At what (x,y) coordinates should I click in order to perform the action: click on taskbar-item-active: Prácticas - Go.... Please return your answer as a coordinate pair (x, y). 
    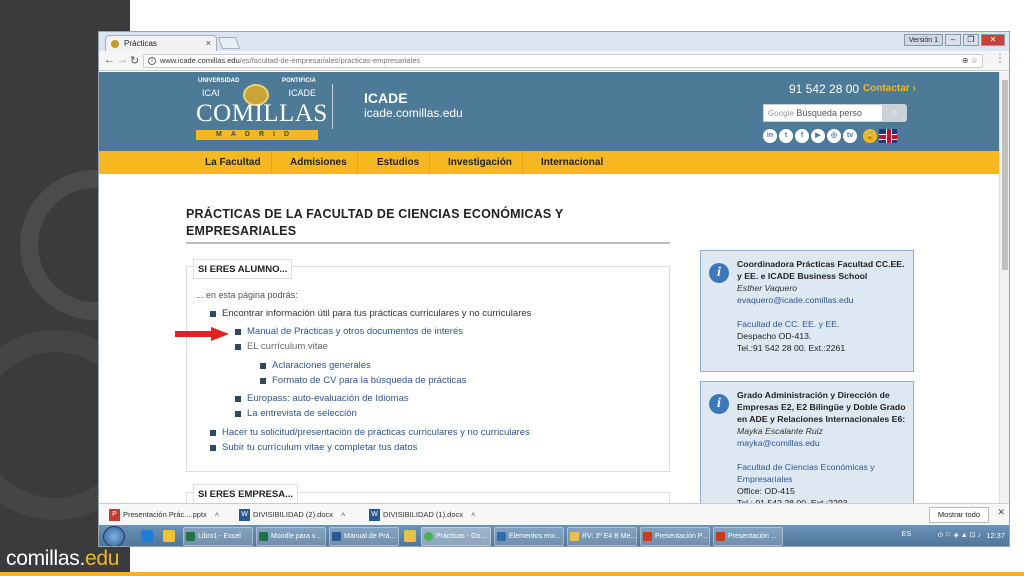
    Looking at the image, I should click on (456, 536).